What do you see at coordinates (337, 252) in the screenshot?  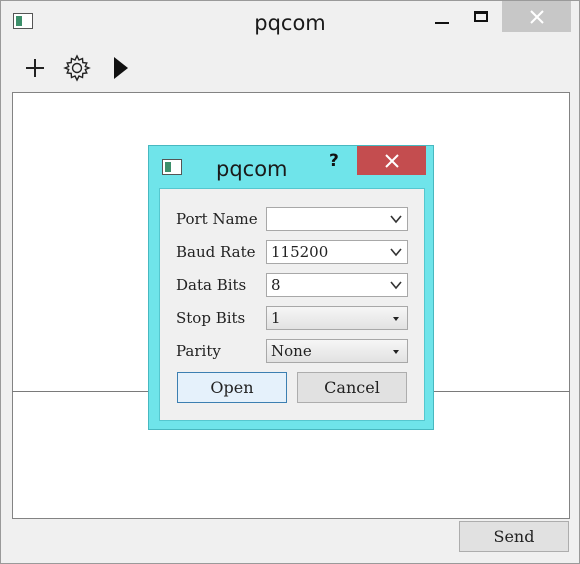 I see `baud-rate-select: 115200` at bounding box center [337, 252].